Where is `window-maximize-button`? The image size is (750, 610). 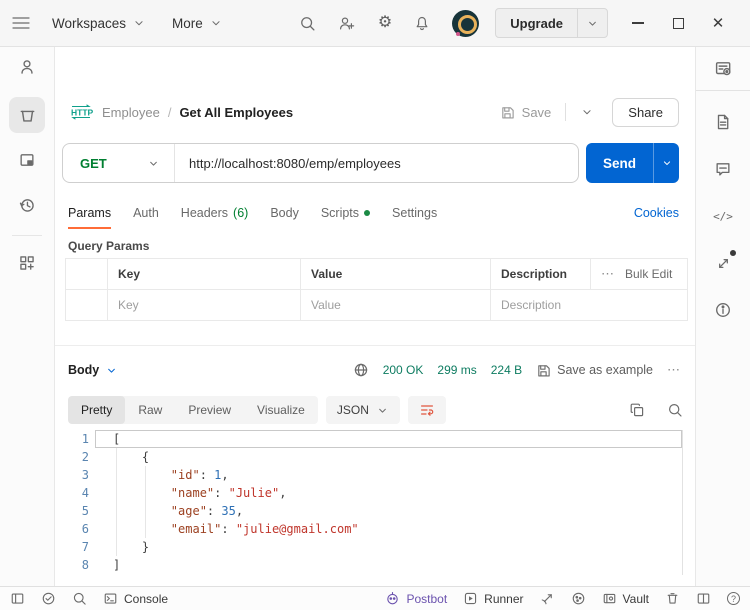
window-maximize-button is located at coordinates (678, 23).